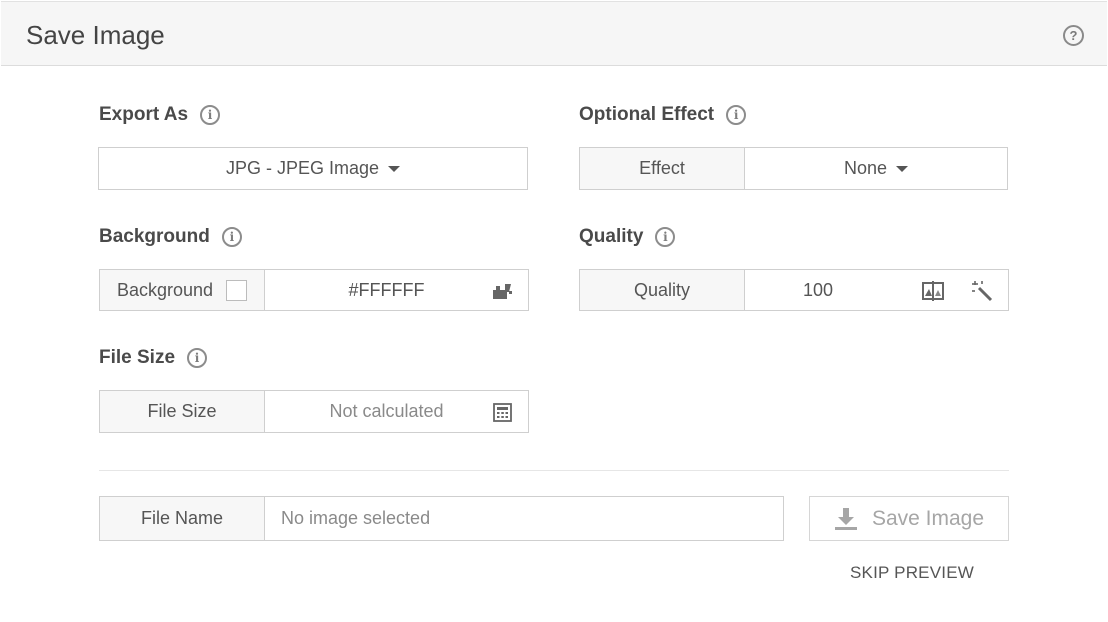  What do you see at coordinates (182, 518) in the screenshot?
I see `file-name-field-label: File Name` at bounding box center [182, 518].